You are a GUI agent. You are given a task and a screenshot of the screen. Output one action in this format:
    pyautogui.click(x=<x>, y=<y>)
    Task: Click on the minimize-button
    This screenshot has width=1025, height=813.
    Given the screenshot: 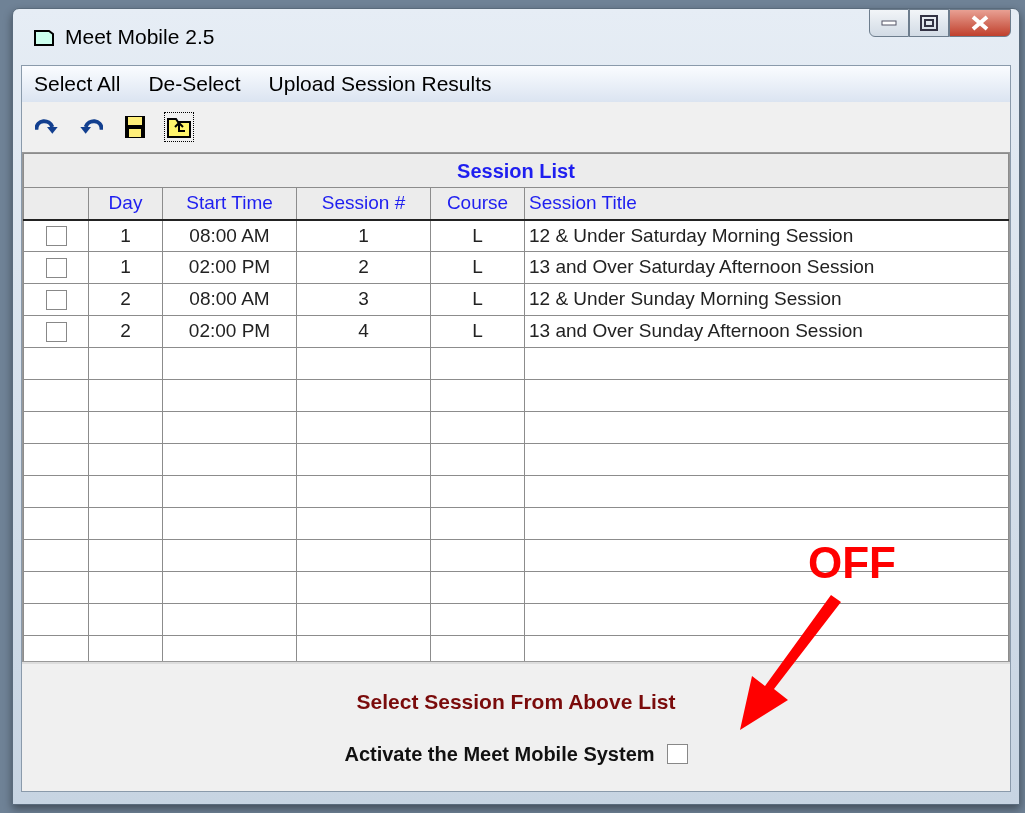 What is the action you would take?
    pyautogui.click(x=889, y=23)
    